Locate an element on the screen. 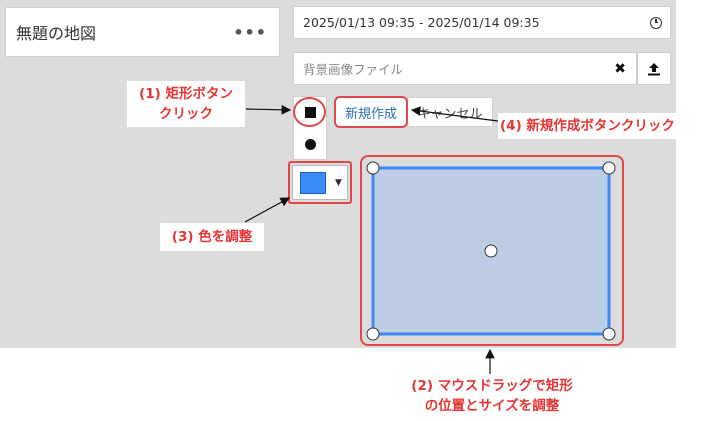 This screenshot has width=703, height=421. upload-button is located at coordinates (654, 68).